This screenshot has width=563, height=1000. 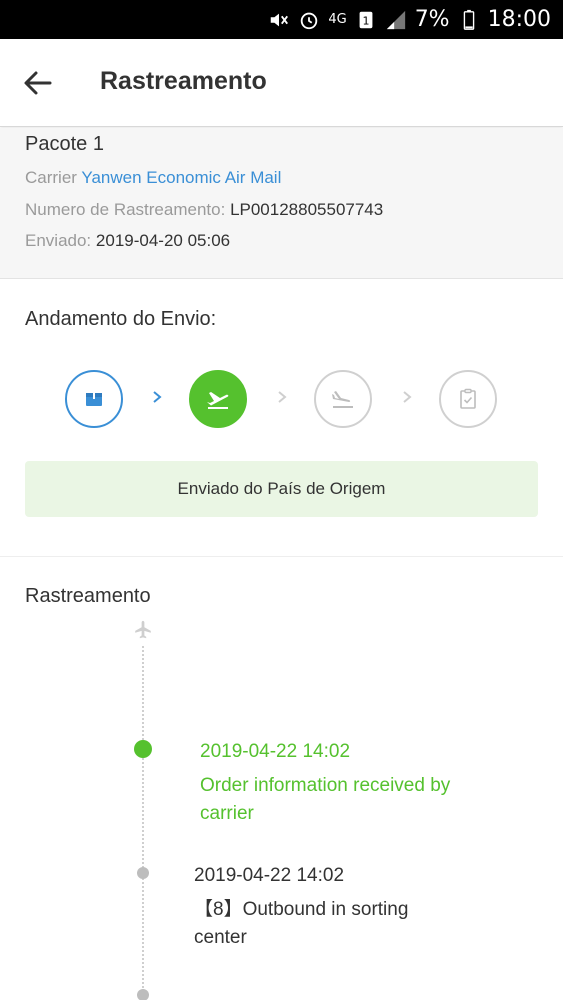 I want to click on app-bar: Rastreamento, so click(x=281, y=83).